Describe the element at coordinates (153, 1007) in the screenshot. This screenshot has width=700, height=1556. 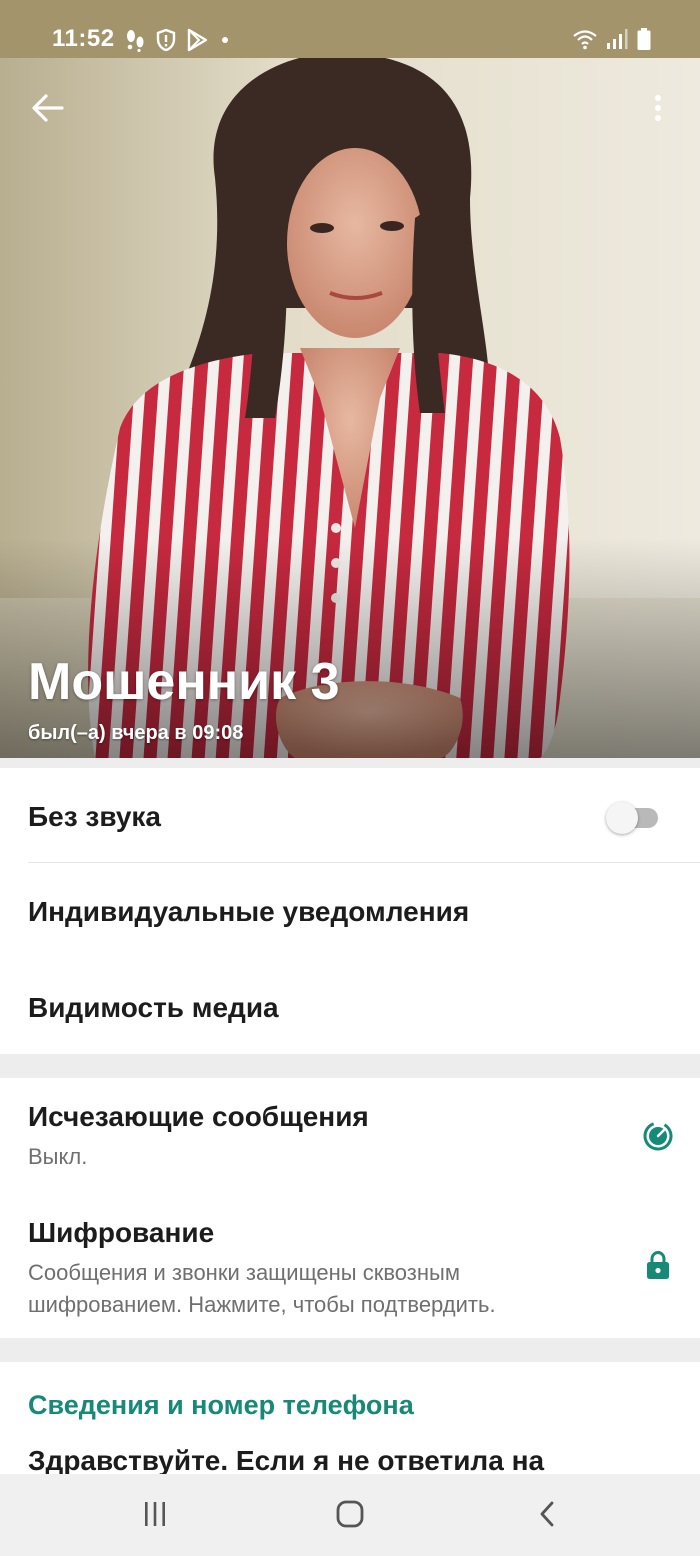
I see `media-visibility-label: Видимость медиа` at that location.